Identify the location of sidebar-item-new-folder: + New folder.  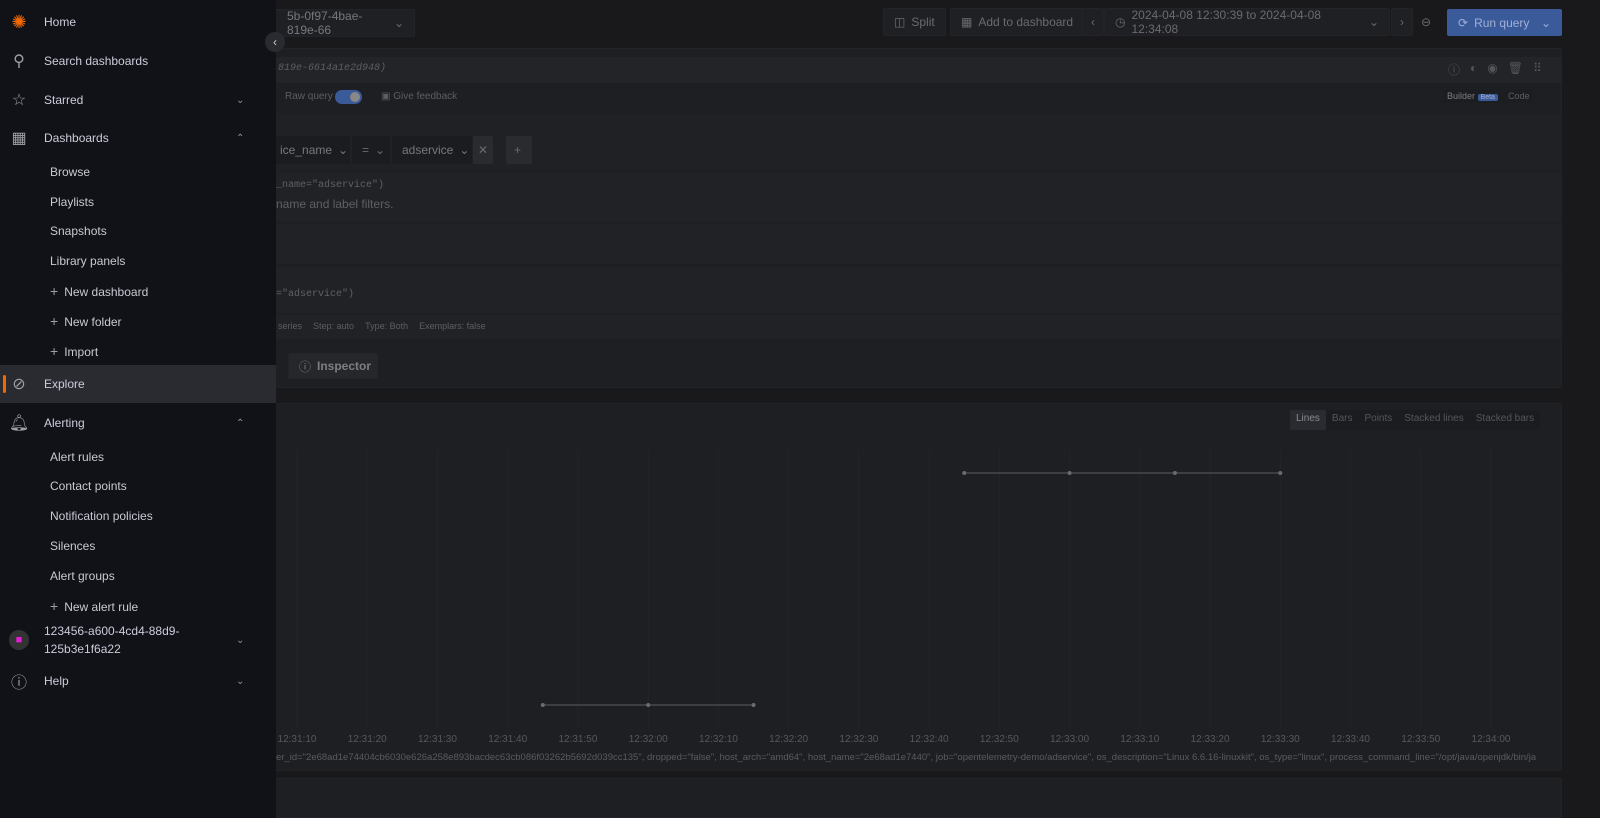
(86, 321).